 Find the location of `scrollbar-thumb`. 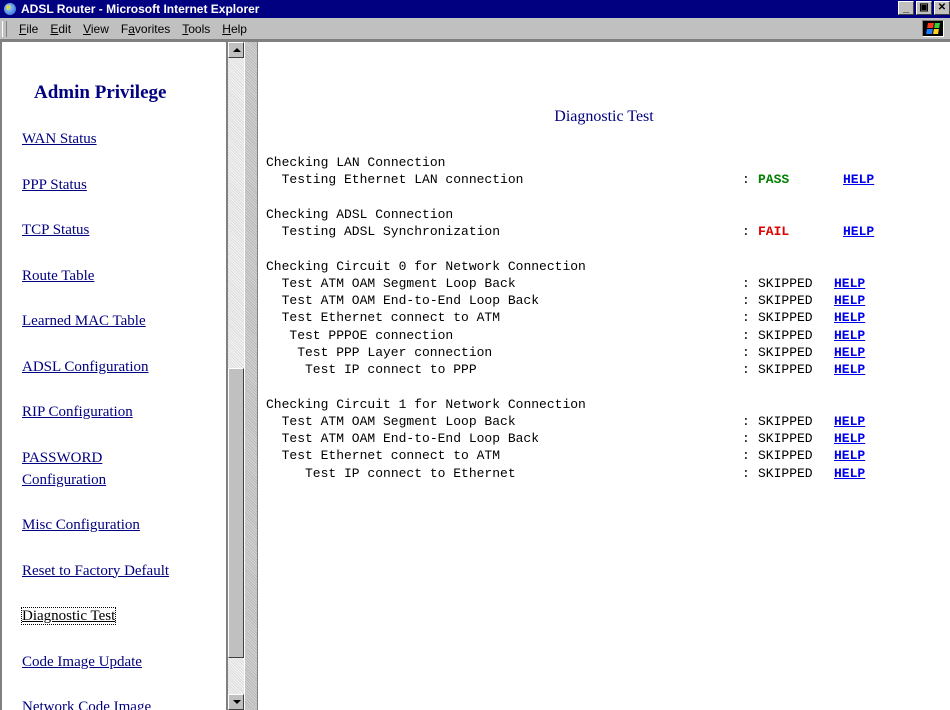

scrollbar-thumb is located at coordinates (236, 513).